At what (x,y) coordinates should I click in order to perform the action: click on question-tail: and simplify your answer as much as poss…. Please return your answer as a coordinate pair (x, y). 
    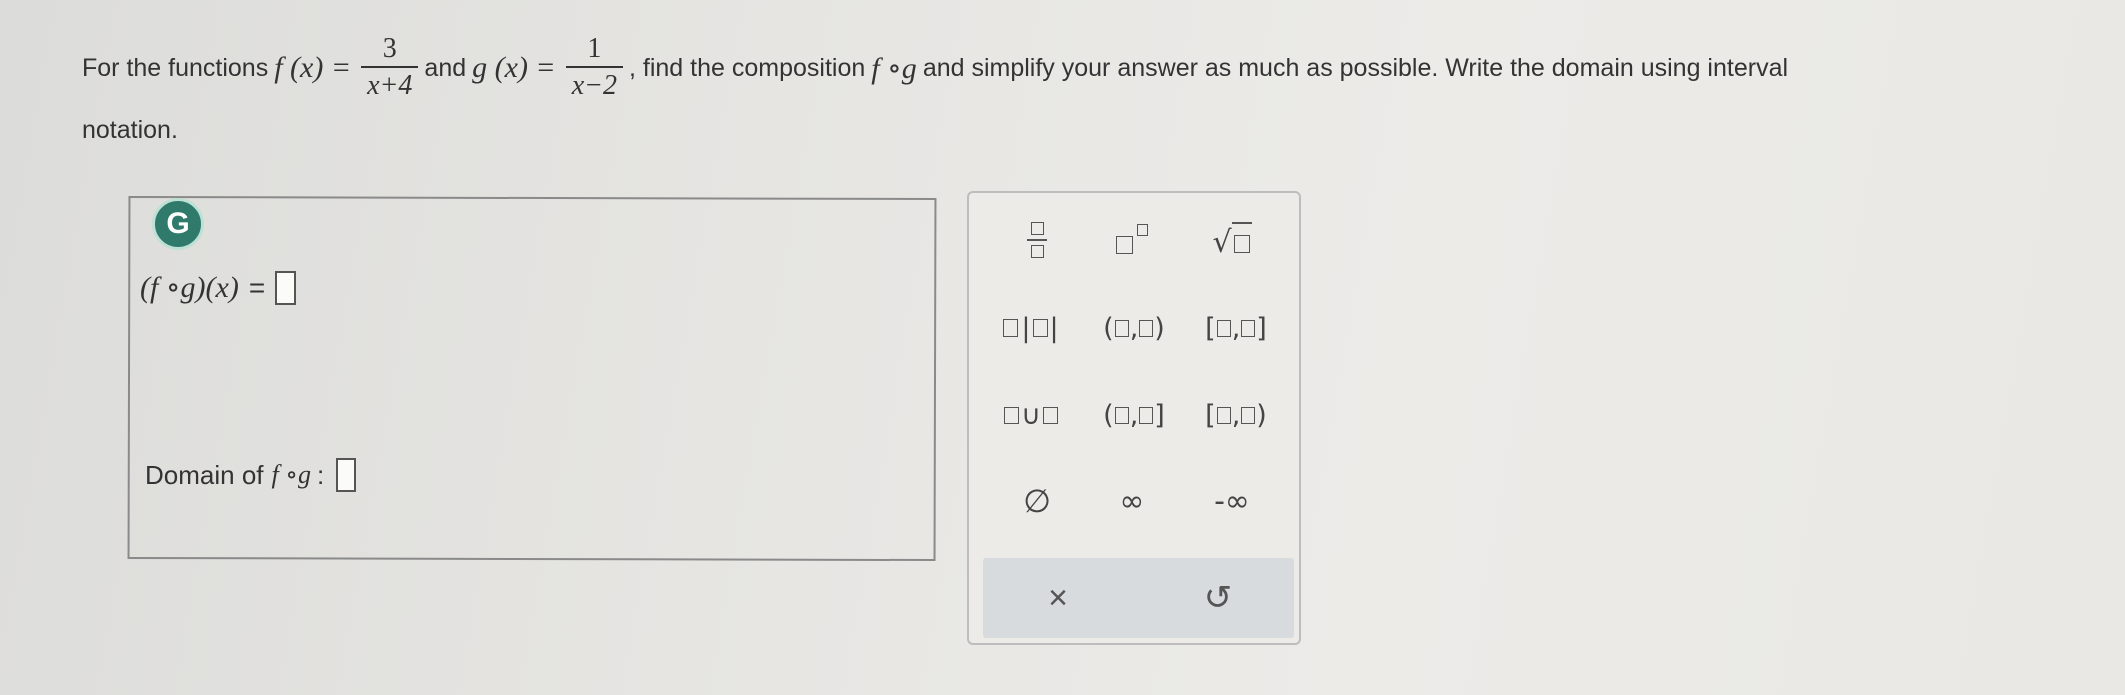
    Looking at the image, I should click on (1355, 67).